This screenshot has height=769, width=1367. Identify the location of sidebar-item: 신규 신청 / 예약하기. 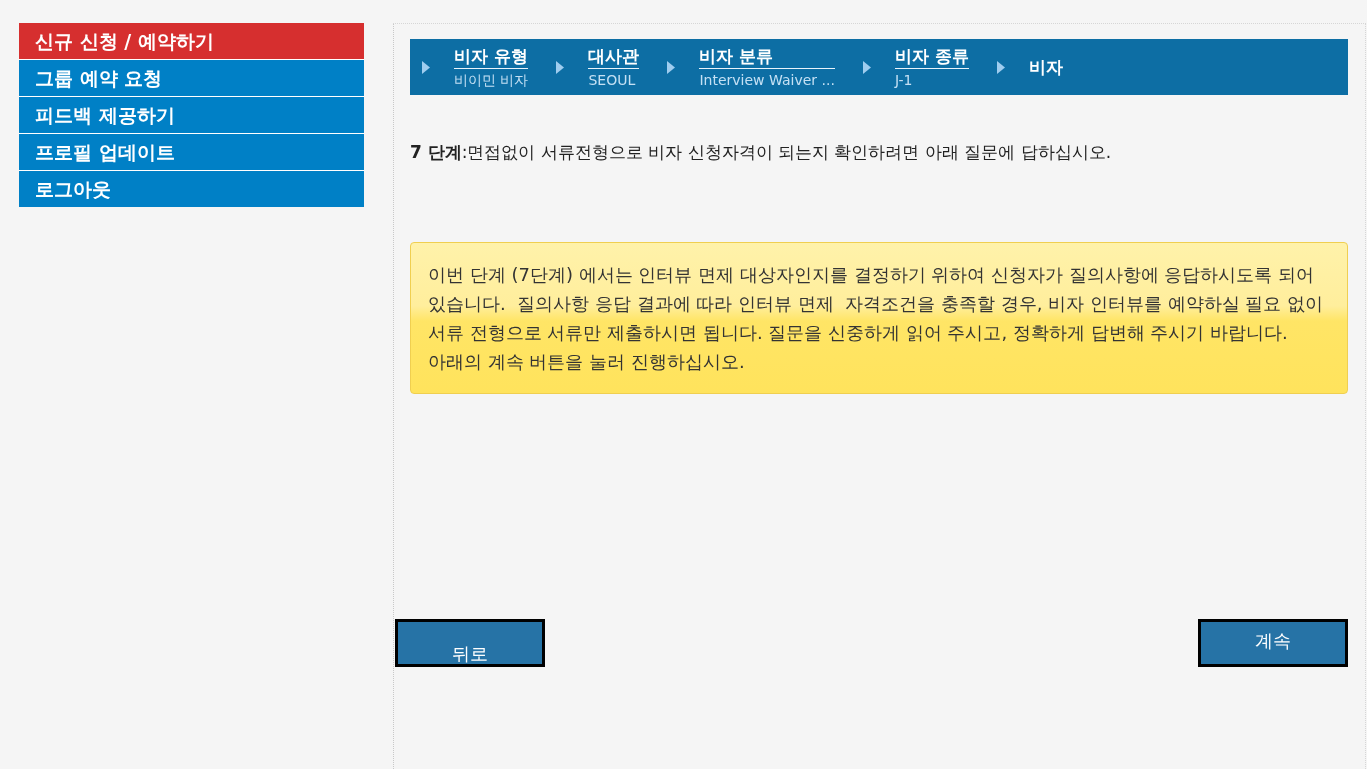
(191, 41).